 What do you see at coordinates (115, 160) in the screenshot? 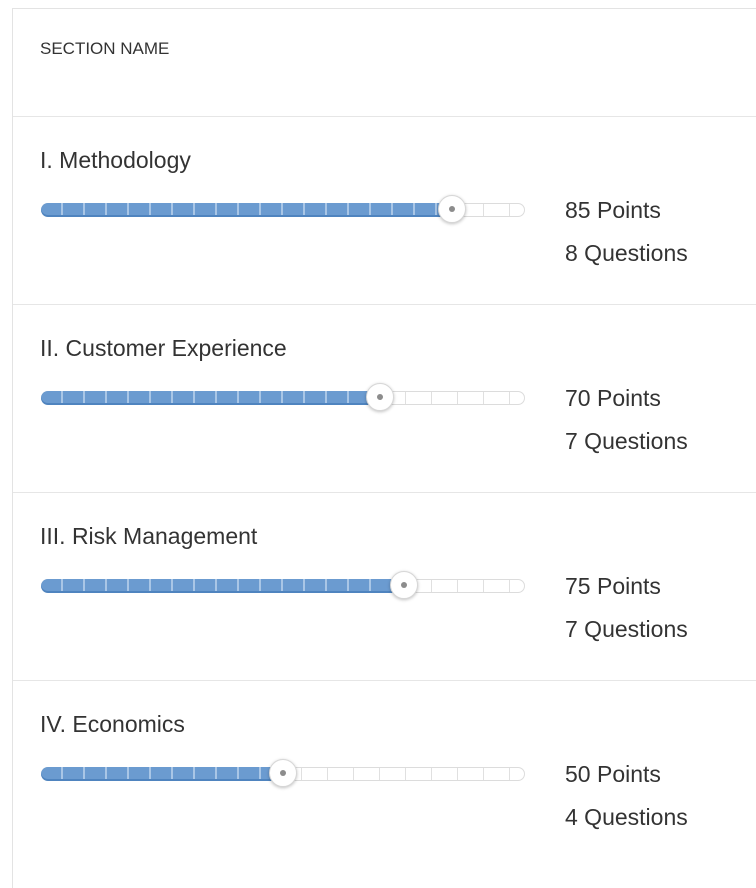
I see `section-title: I. Methodology` at bounding box center [115, 160].